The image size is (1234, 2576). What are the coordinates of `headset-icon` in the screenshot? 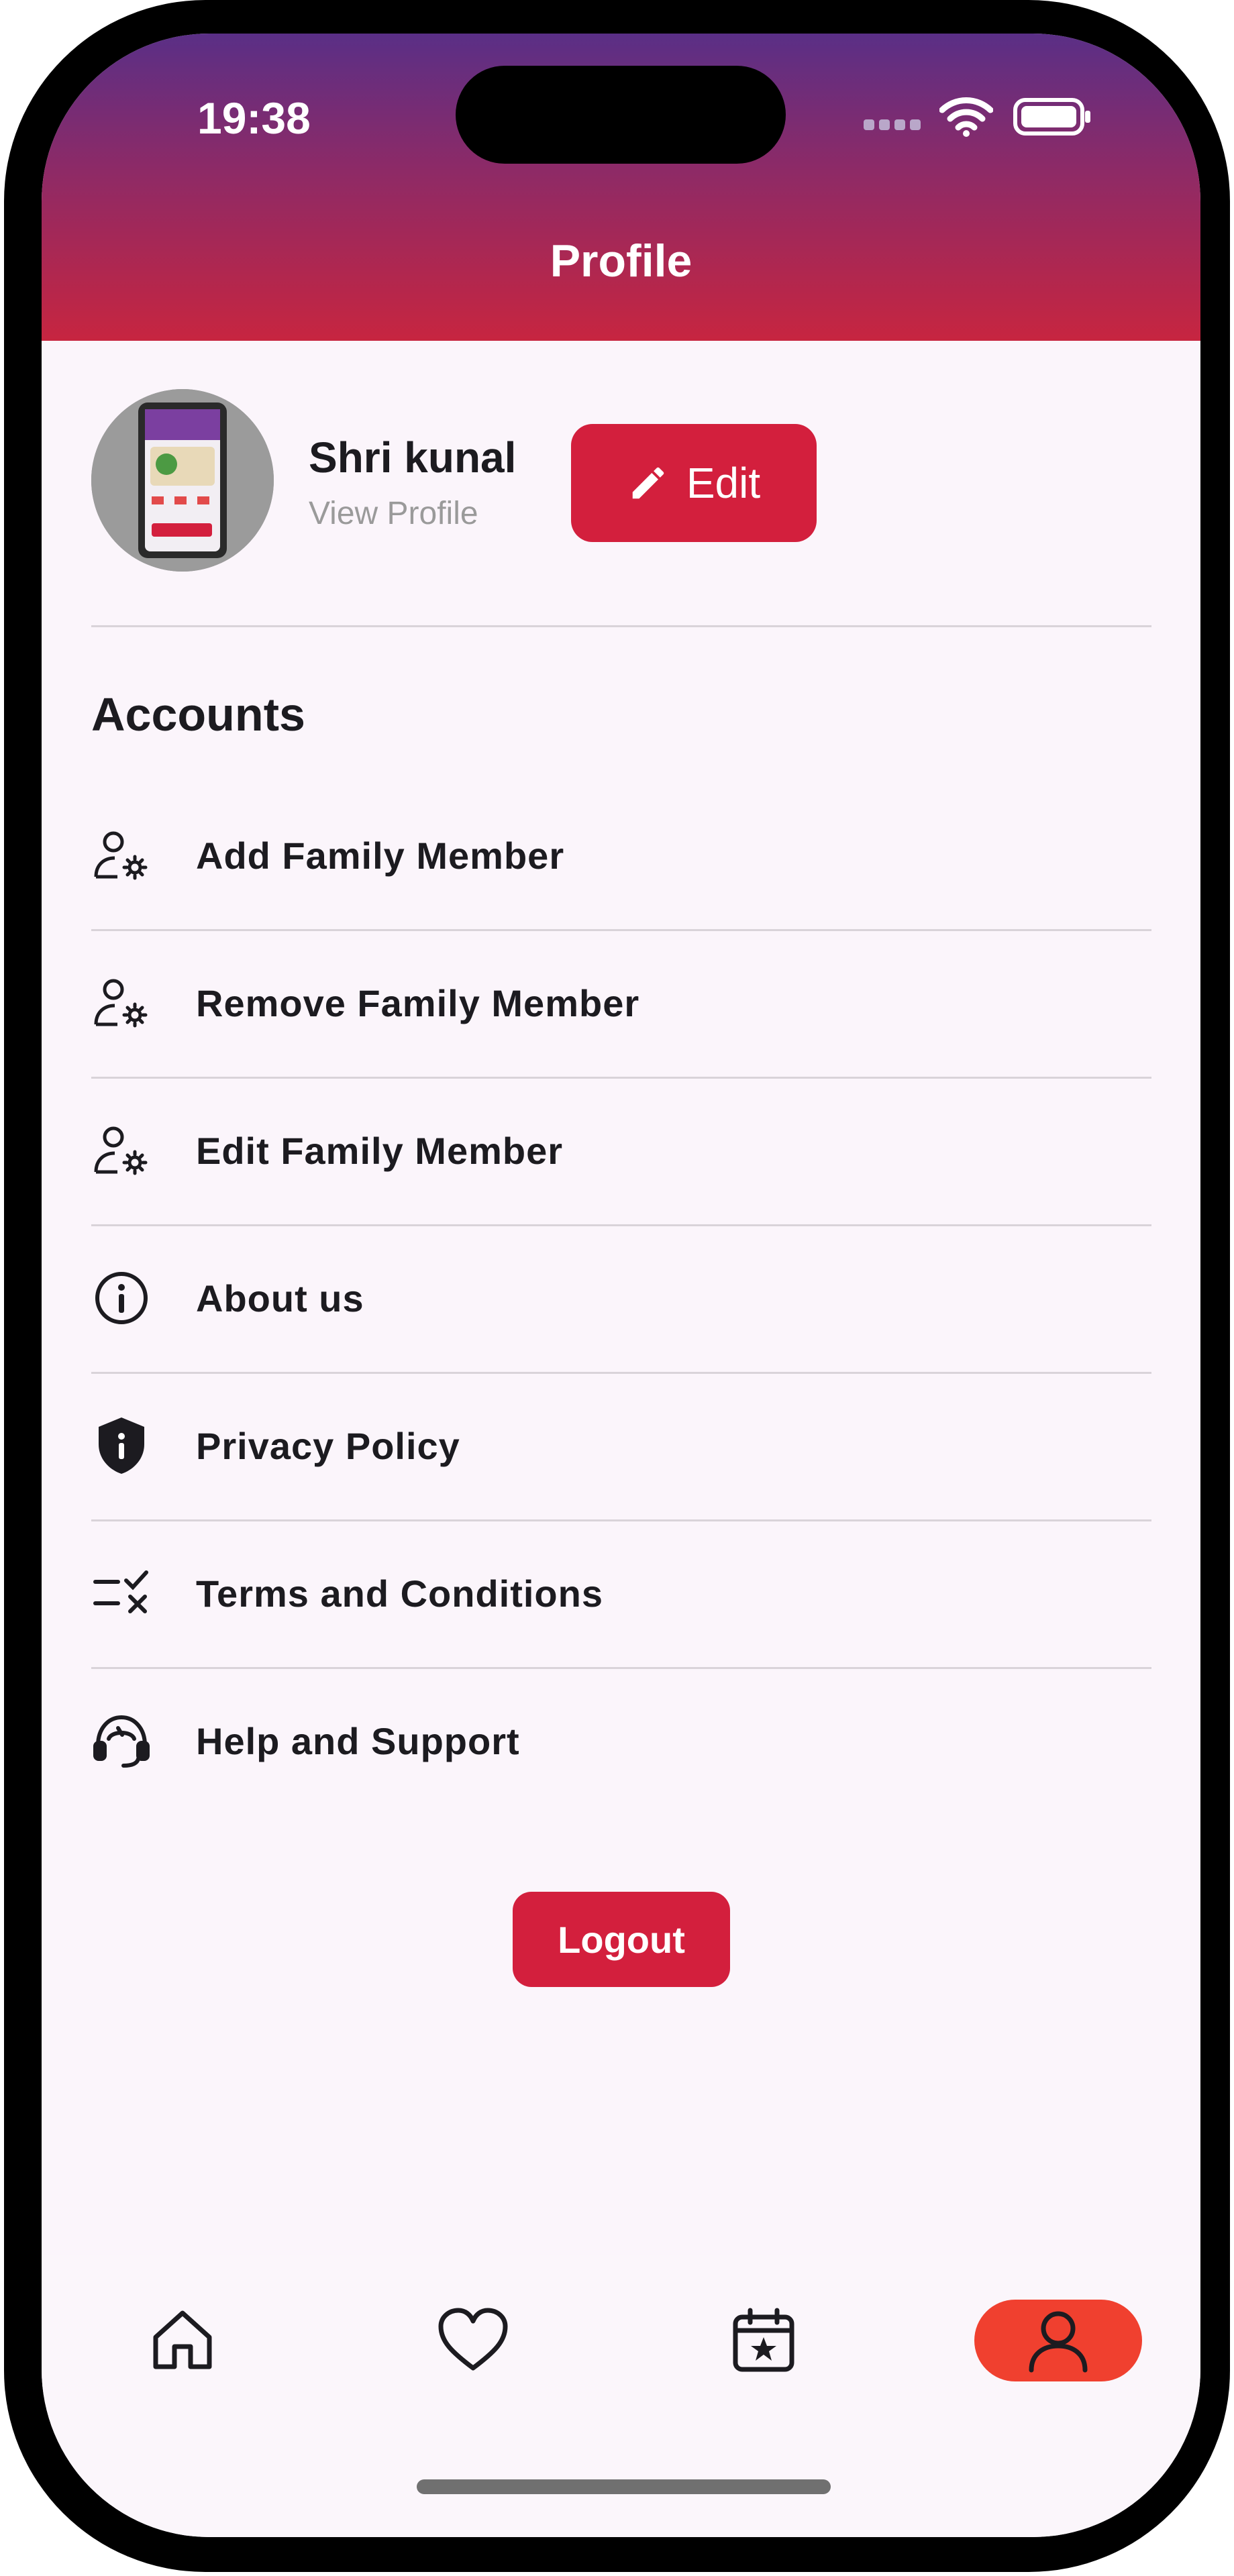 It's located at (121, 1741).